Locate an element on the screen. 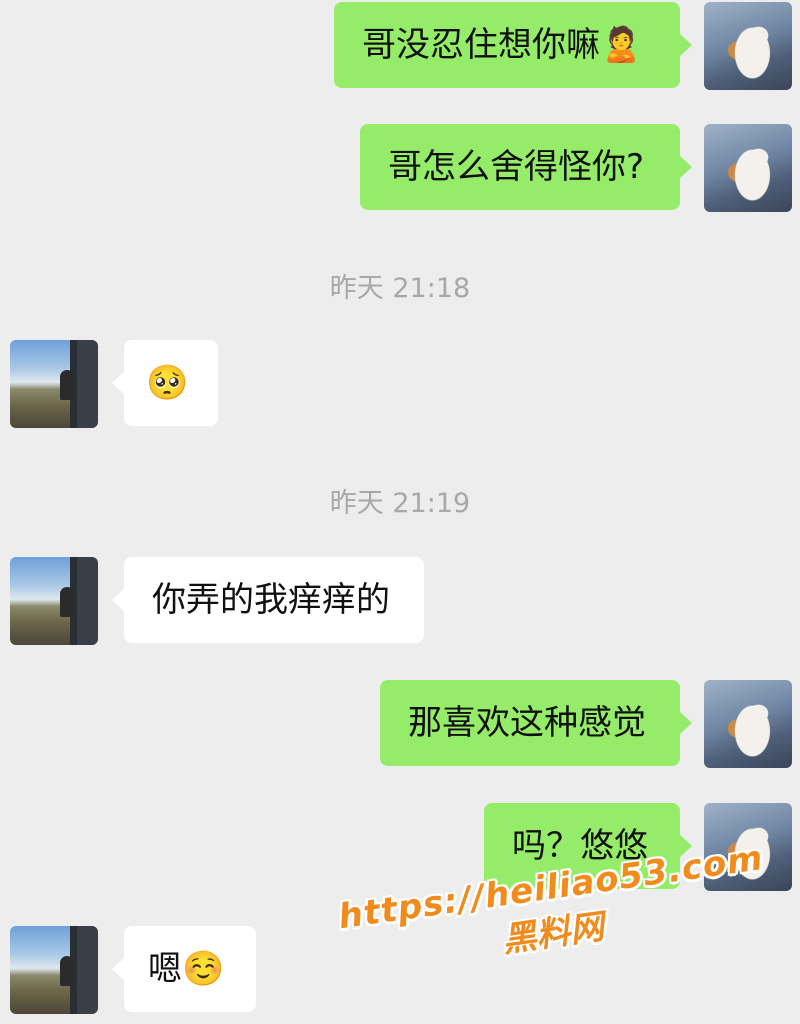 The height and width of the screenshot is (1024, 800). message-text: 哥怎么舍得怪你? is located at coordinates (516, 167).